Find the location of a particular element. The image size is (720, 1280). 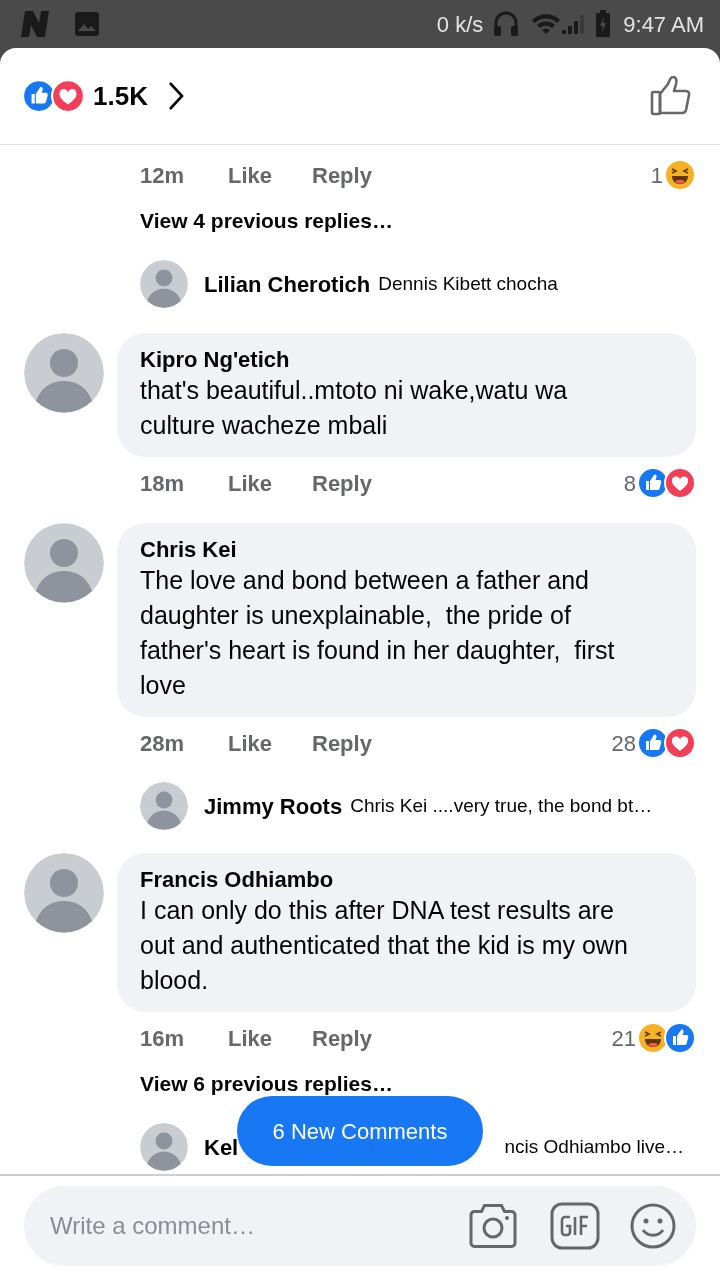

network-speed: 0 k/s is located at coordinates (460, 24).